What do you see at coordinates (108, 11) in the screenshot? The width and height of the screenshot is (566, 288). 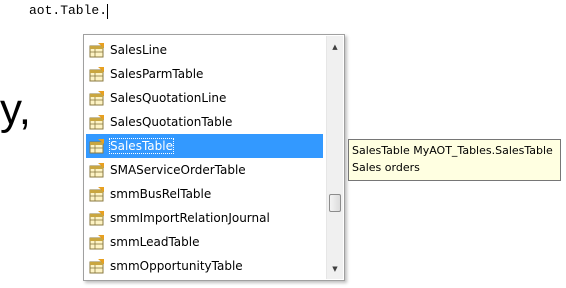 I see `text-caret` at bounding box center [108, 11].